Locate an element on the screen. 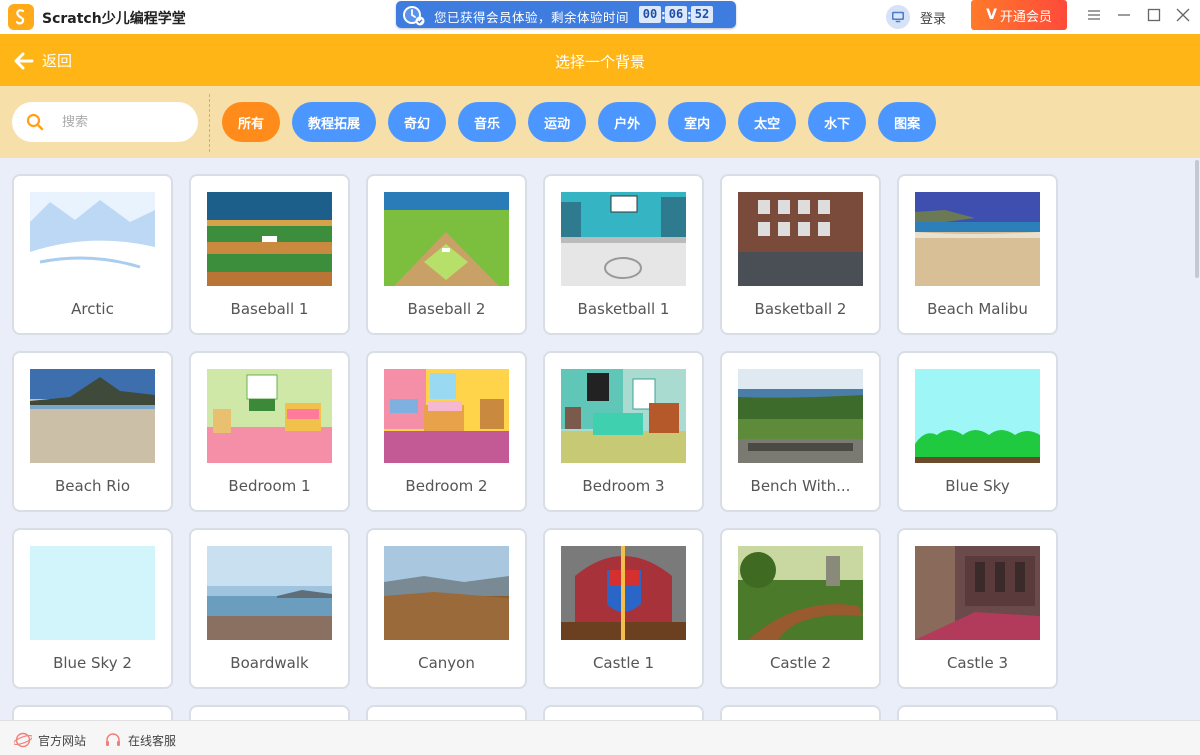  vip-label: 开通会员 is located at coordinates (1025, 17).